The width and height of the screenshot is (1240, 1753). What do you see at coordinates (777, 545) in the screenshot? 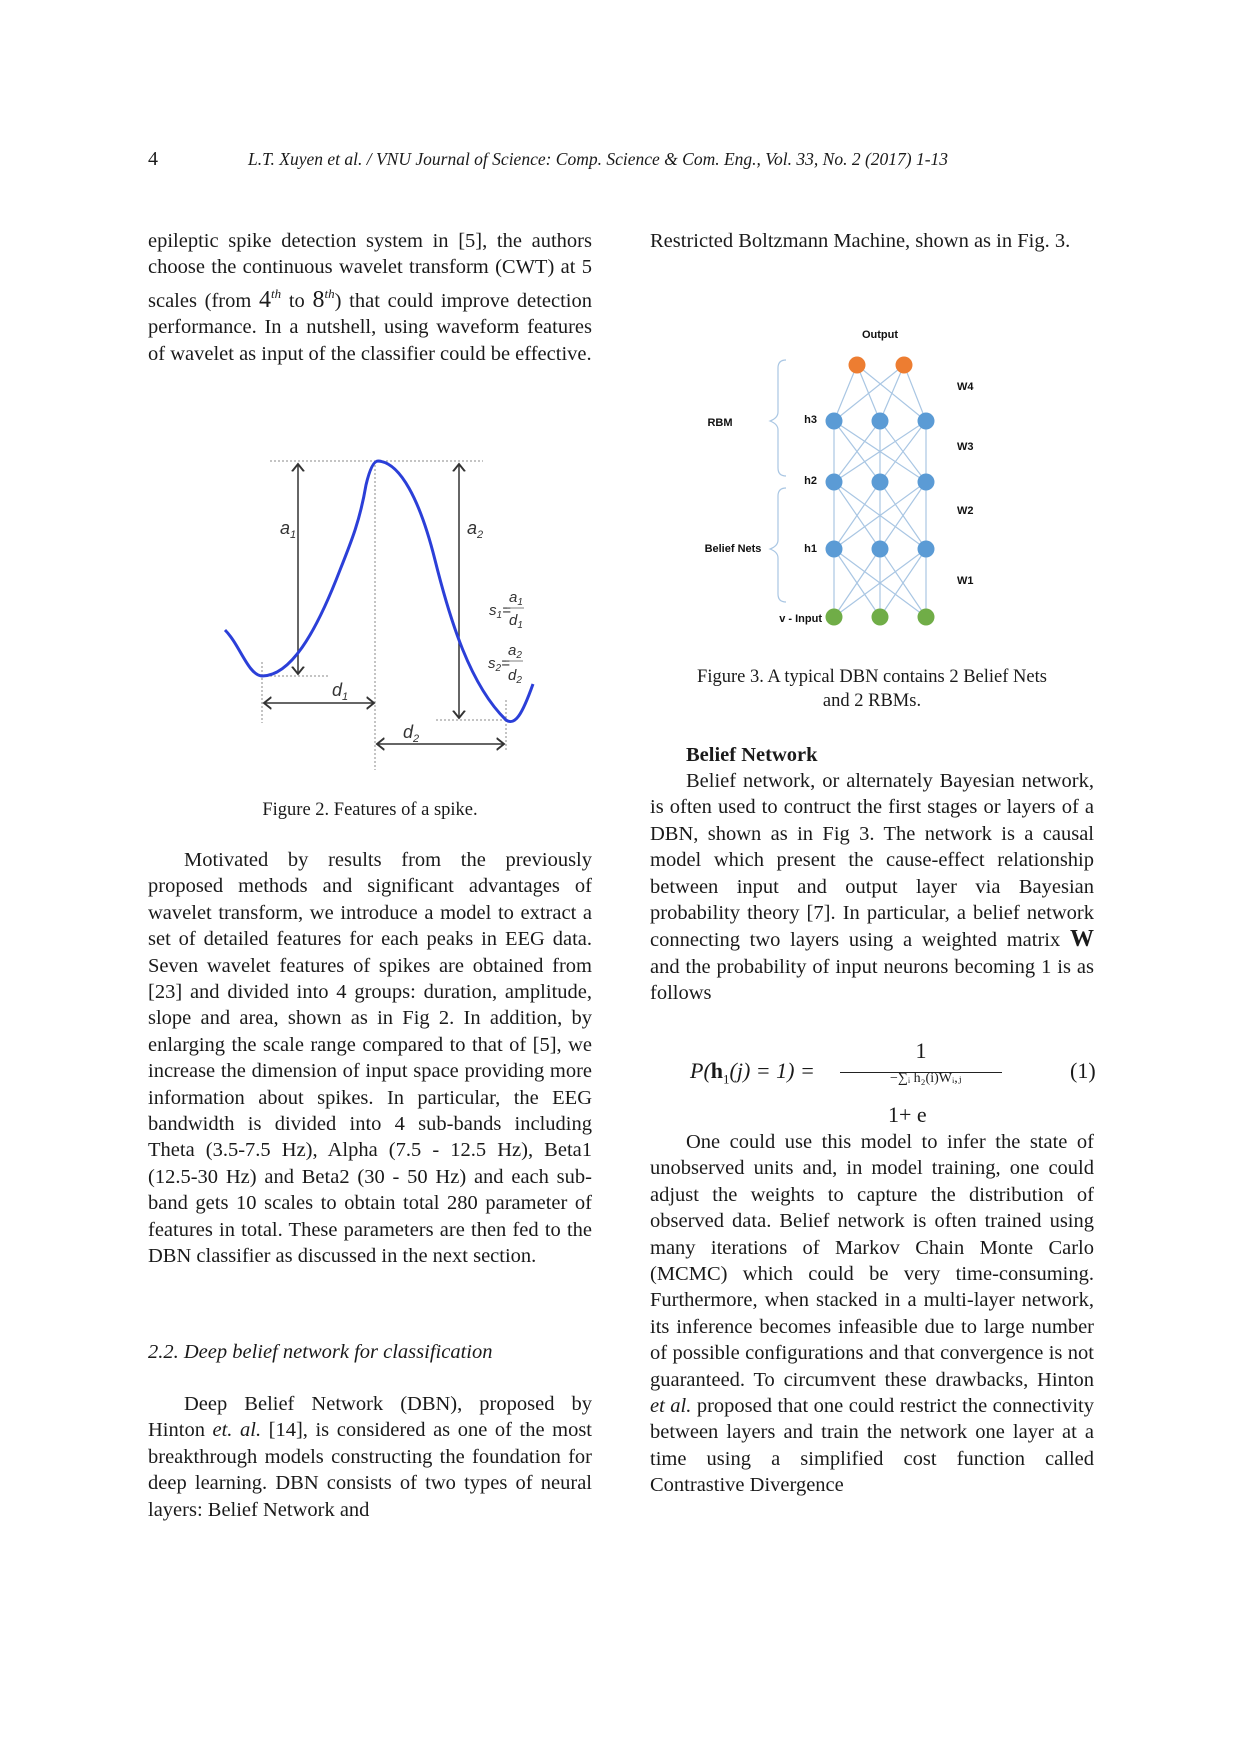
I see `brace-belief-nets` at bounding box center [777, 545].